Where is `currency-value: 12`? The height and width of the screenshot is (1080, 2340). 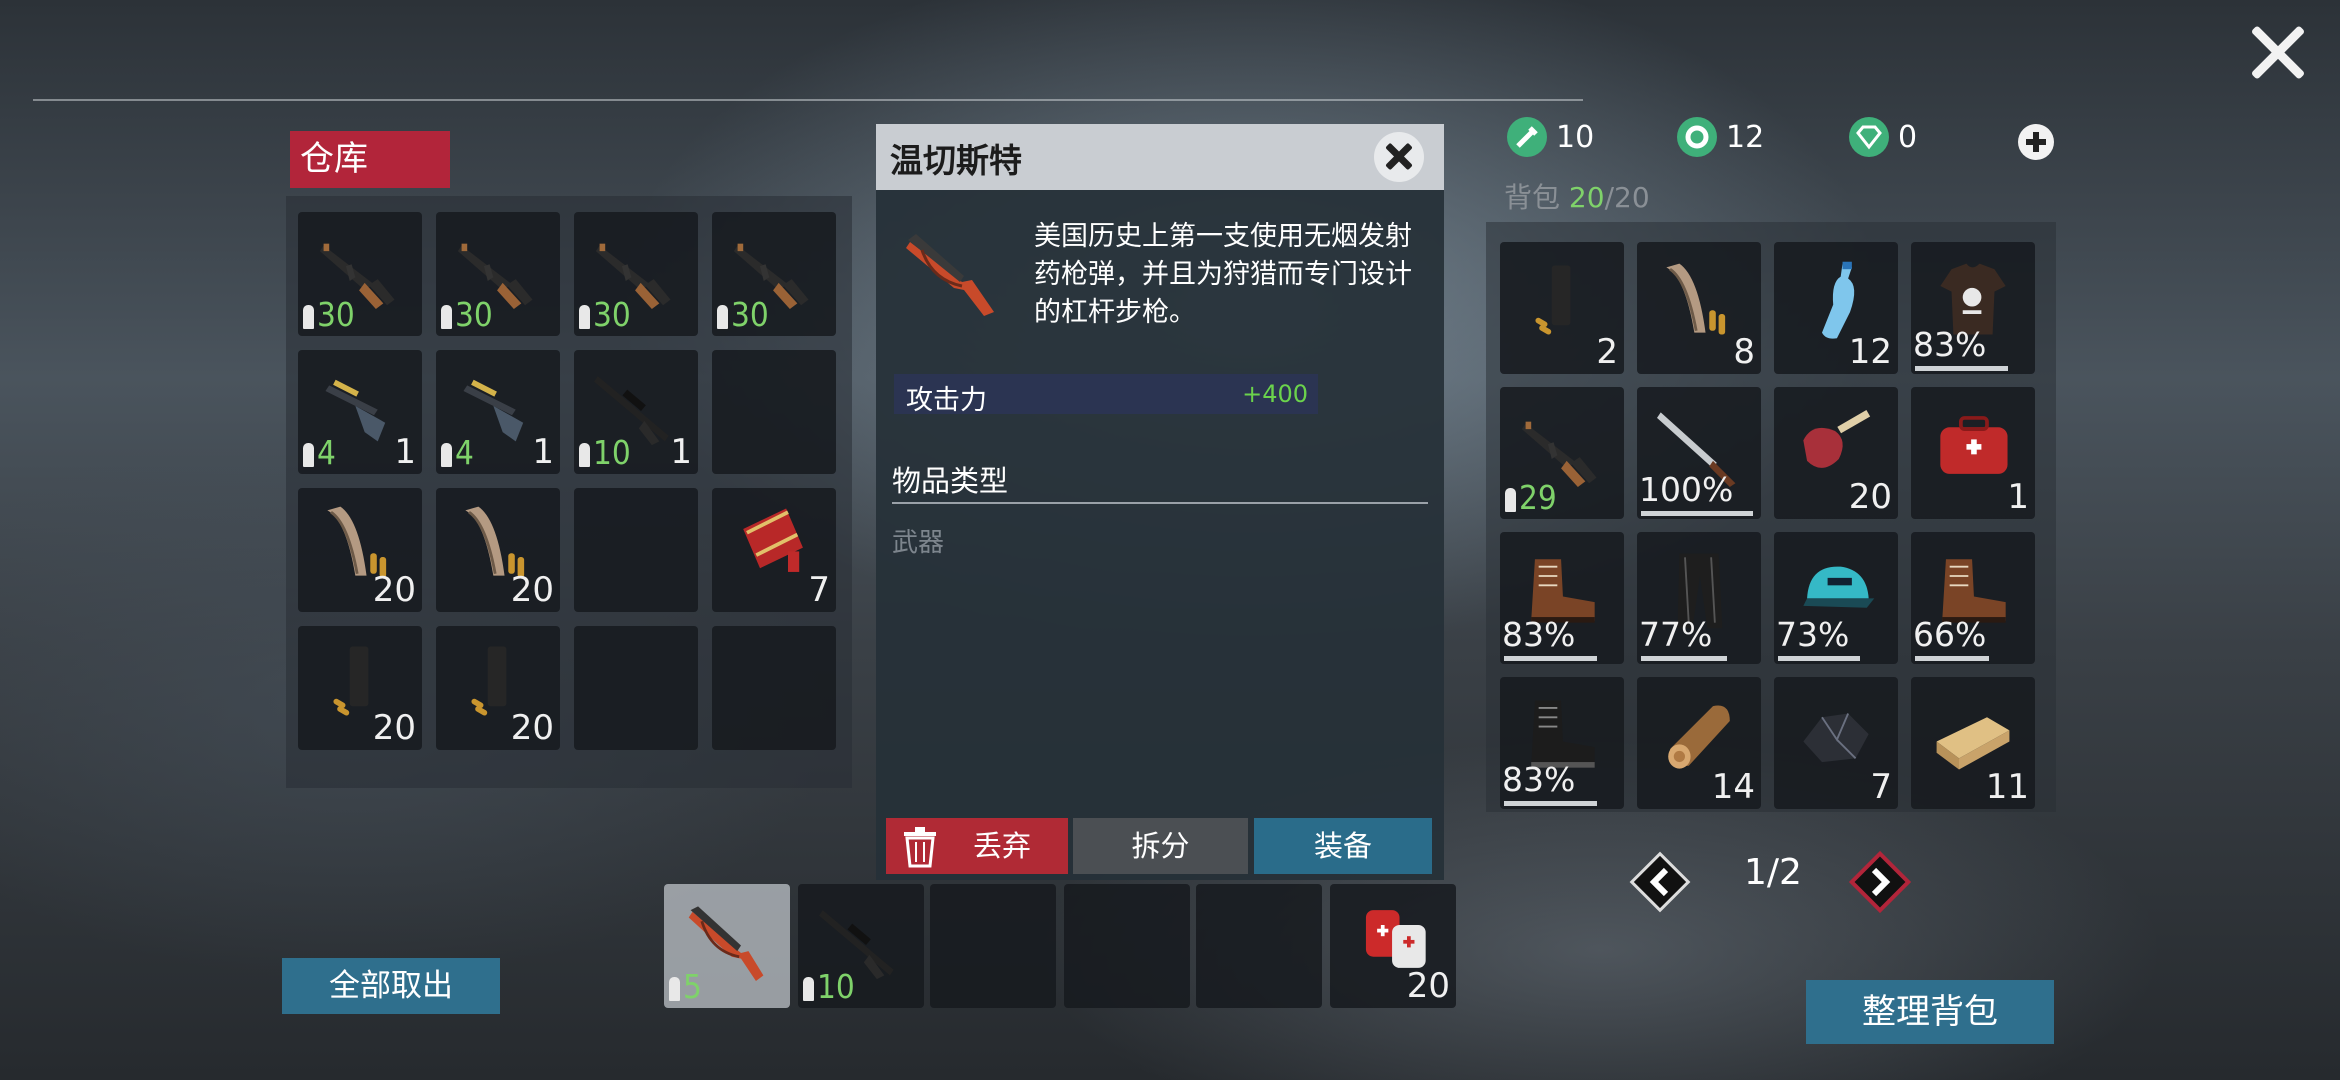
currency-value: 12 is located at coordinates (1745, 137).